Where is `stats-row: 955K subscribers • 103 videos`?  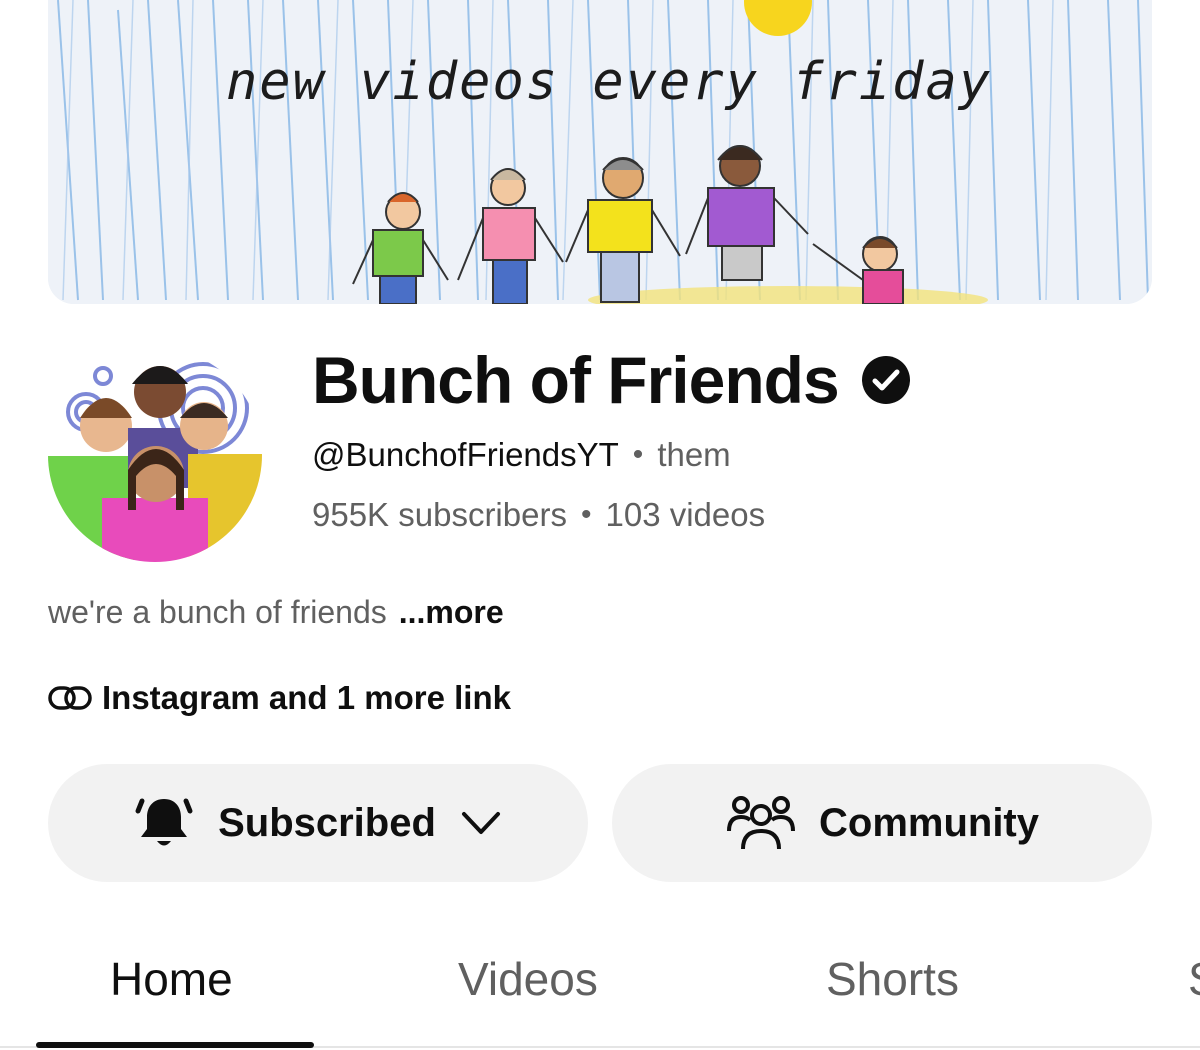
stats-row: 955K subscribers • 103 videos is located at coordinates (538, 515).